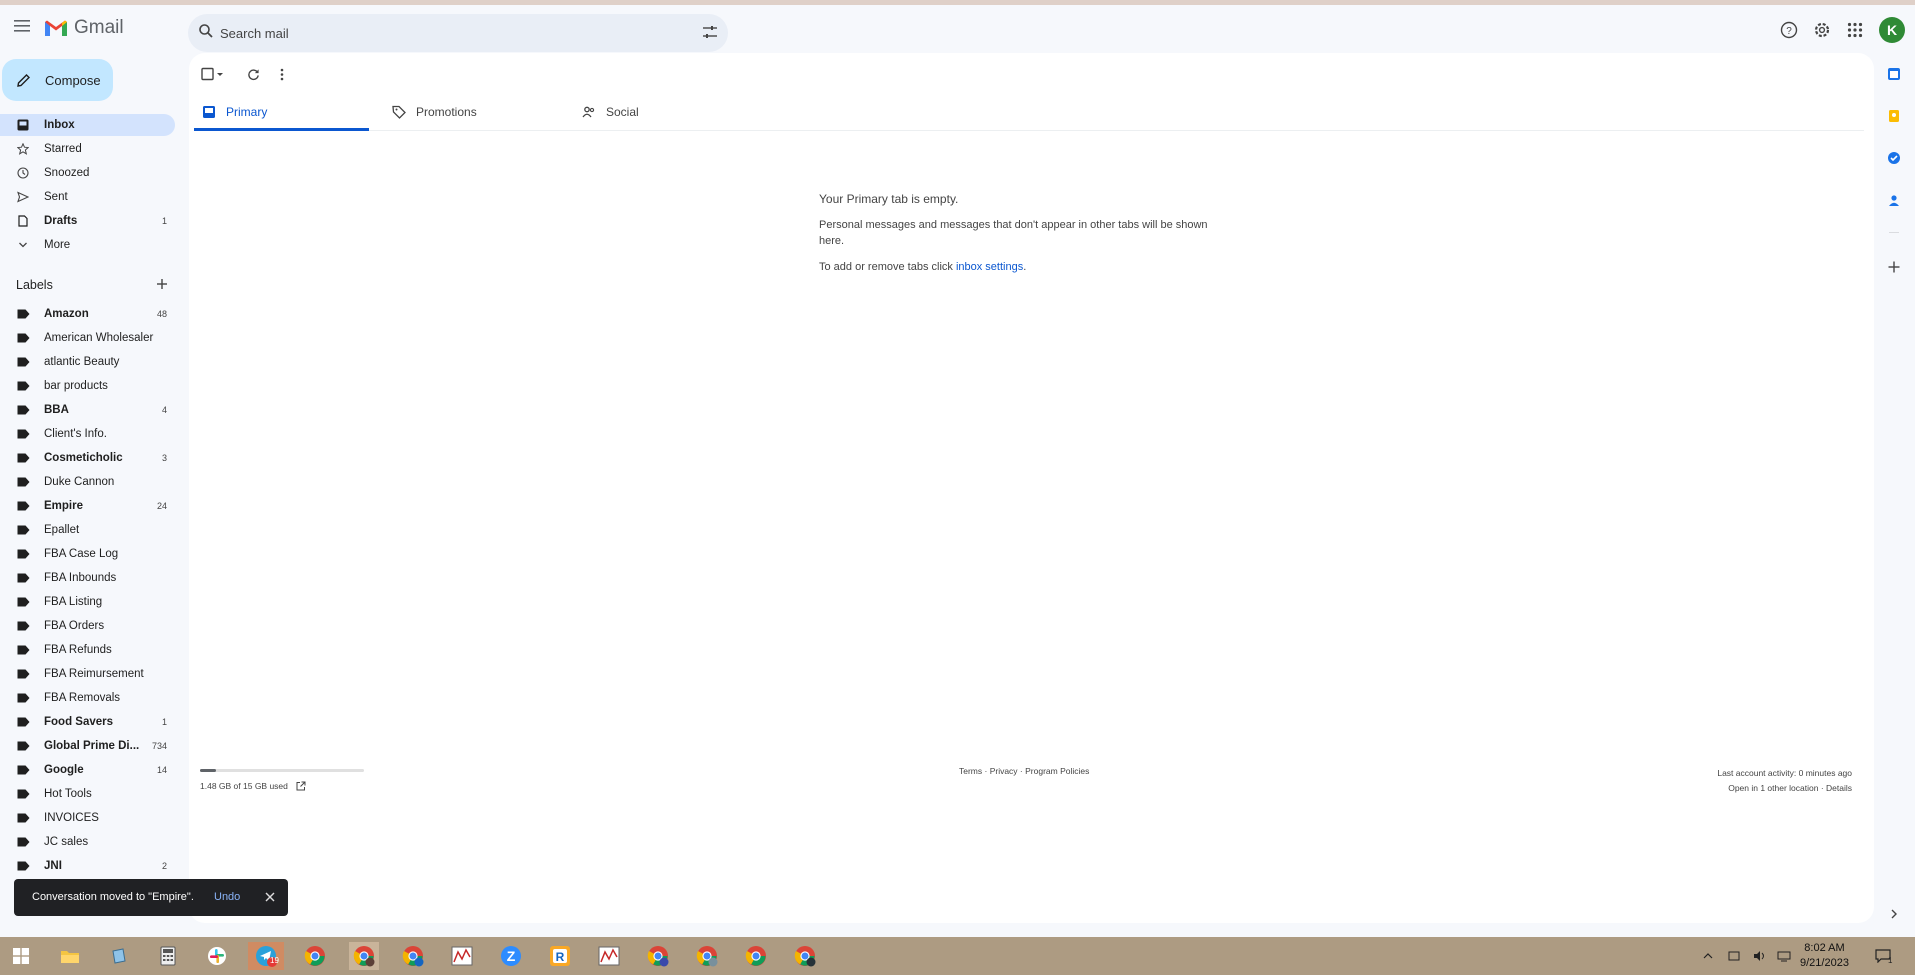 Image resolution: width=1915 pixels, height=975 pixels. Describe the element at coordinates (281, 112) in the screenshot. I see `tab-primary: Primary` at that location.